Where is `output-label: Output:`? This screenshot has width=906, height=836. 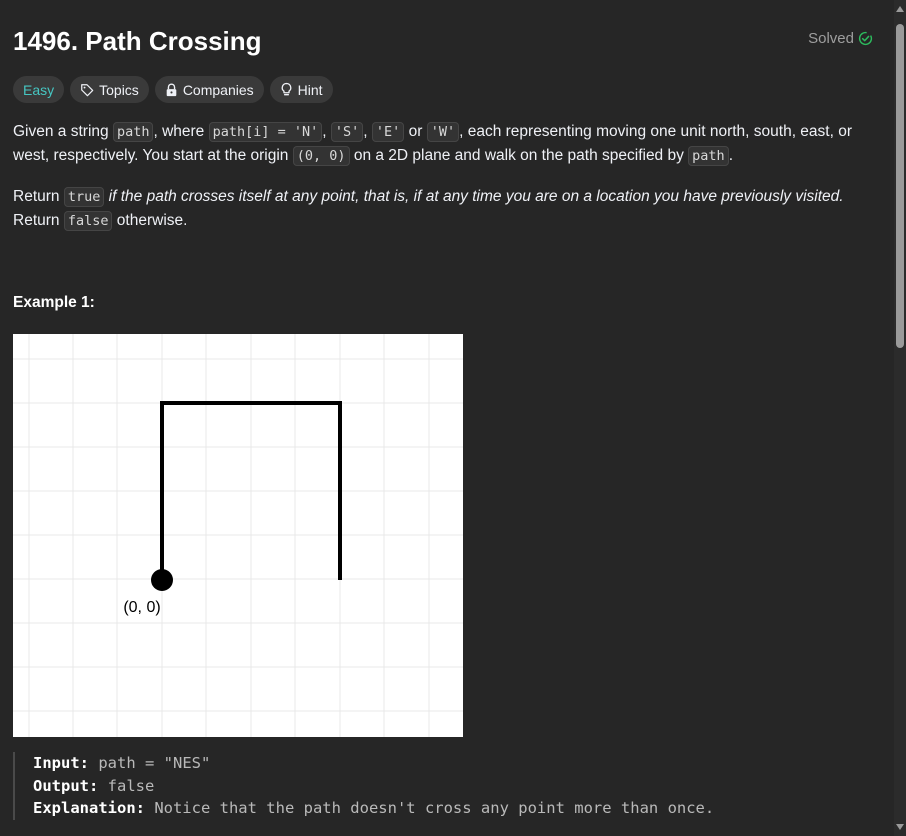
output-label: Output: is located at coordinates (66, 785).